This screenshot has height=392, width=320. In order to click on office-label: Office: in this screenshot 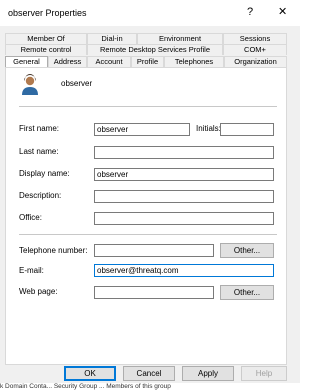, I will do `click(30, 217)`.